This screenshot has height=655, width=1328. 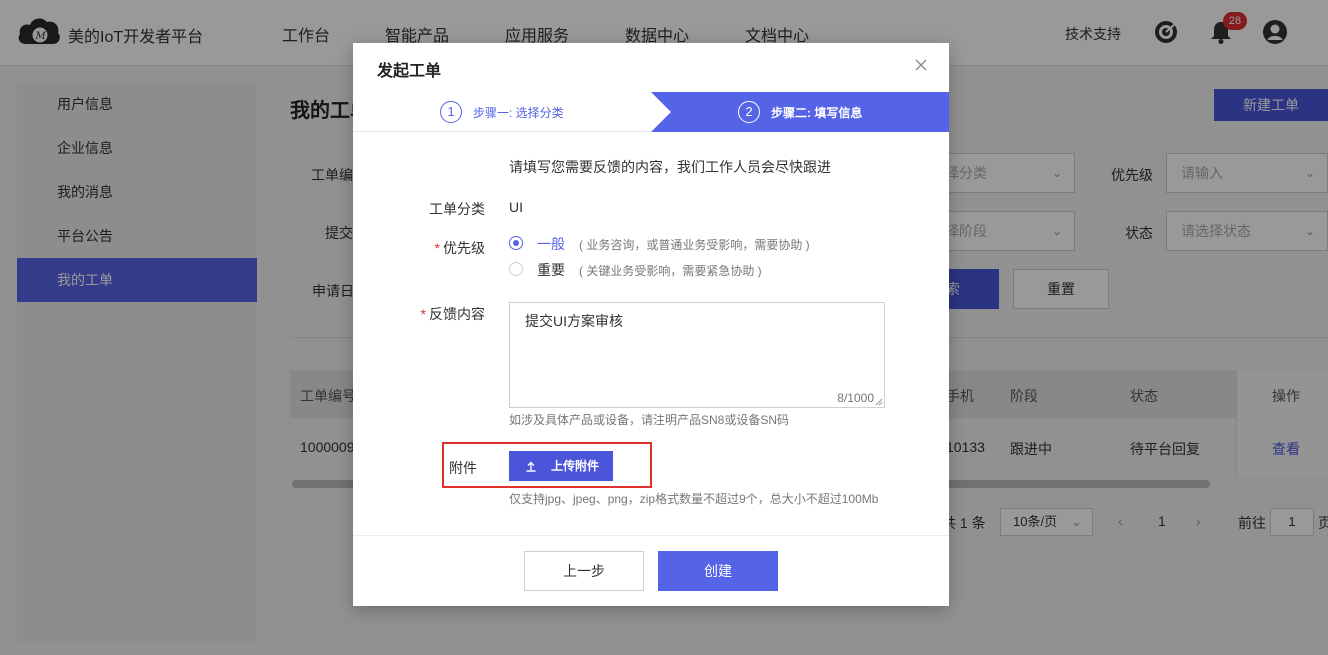 What do you see at coordinates (584, 571) in the screenshot?
I see `previous-step-button: 上一步` at bounding box center [584, 571].